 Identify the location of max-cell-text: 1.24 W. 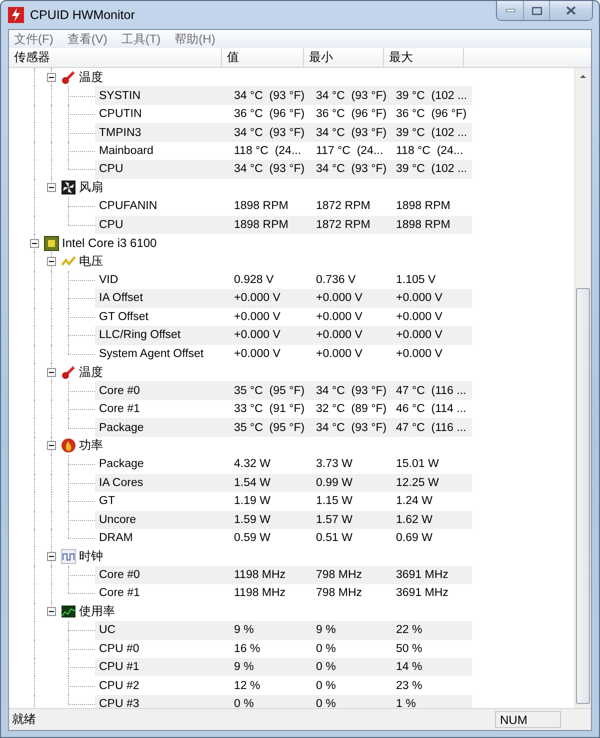
(414, 501).